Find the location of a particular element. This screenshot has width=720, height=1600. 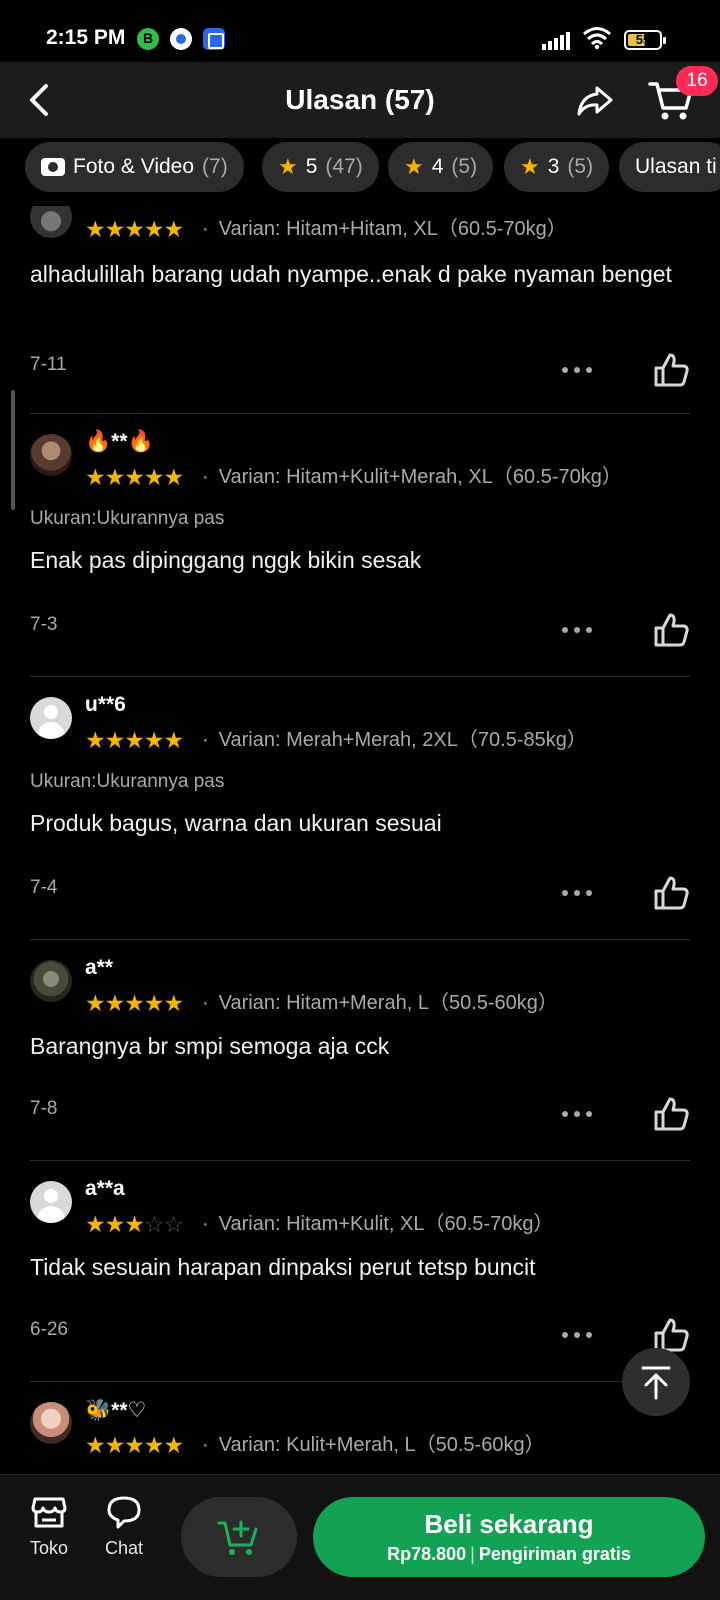

battery-icon: 55 is located at coordinates (645, 40).